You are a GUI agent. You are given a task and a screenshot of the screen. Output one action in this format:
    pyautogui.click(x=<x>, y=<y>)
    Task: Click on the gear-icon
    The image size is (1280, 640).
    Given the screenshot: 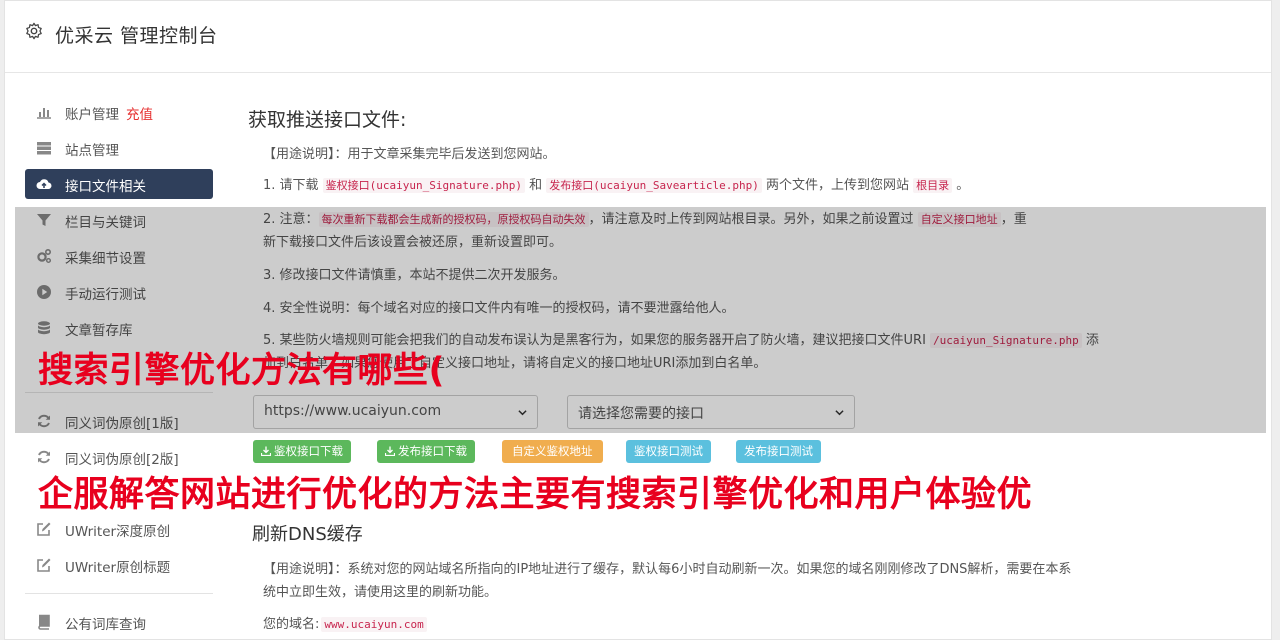 What is the action you would take?
    pyautogui.click(x=34, y=31)
    